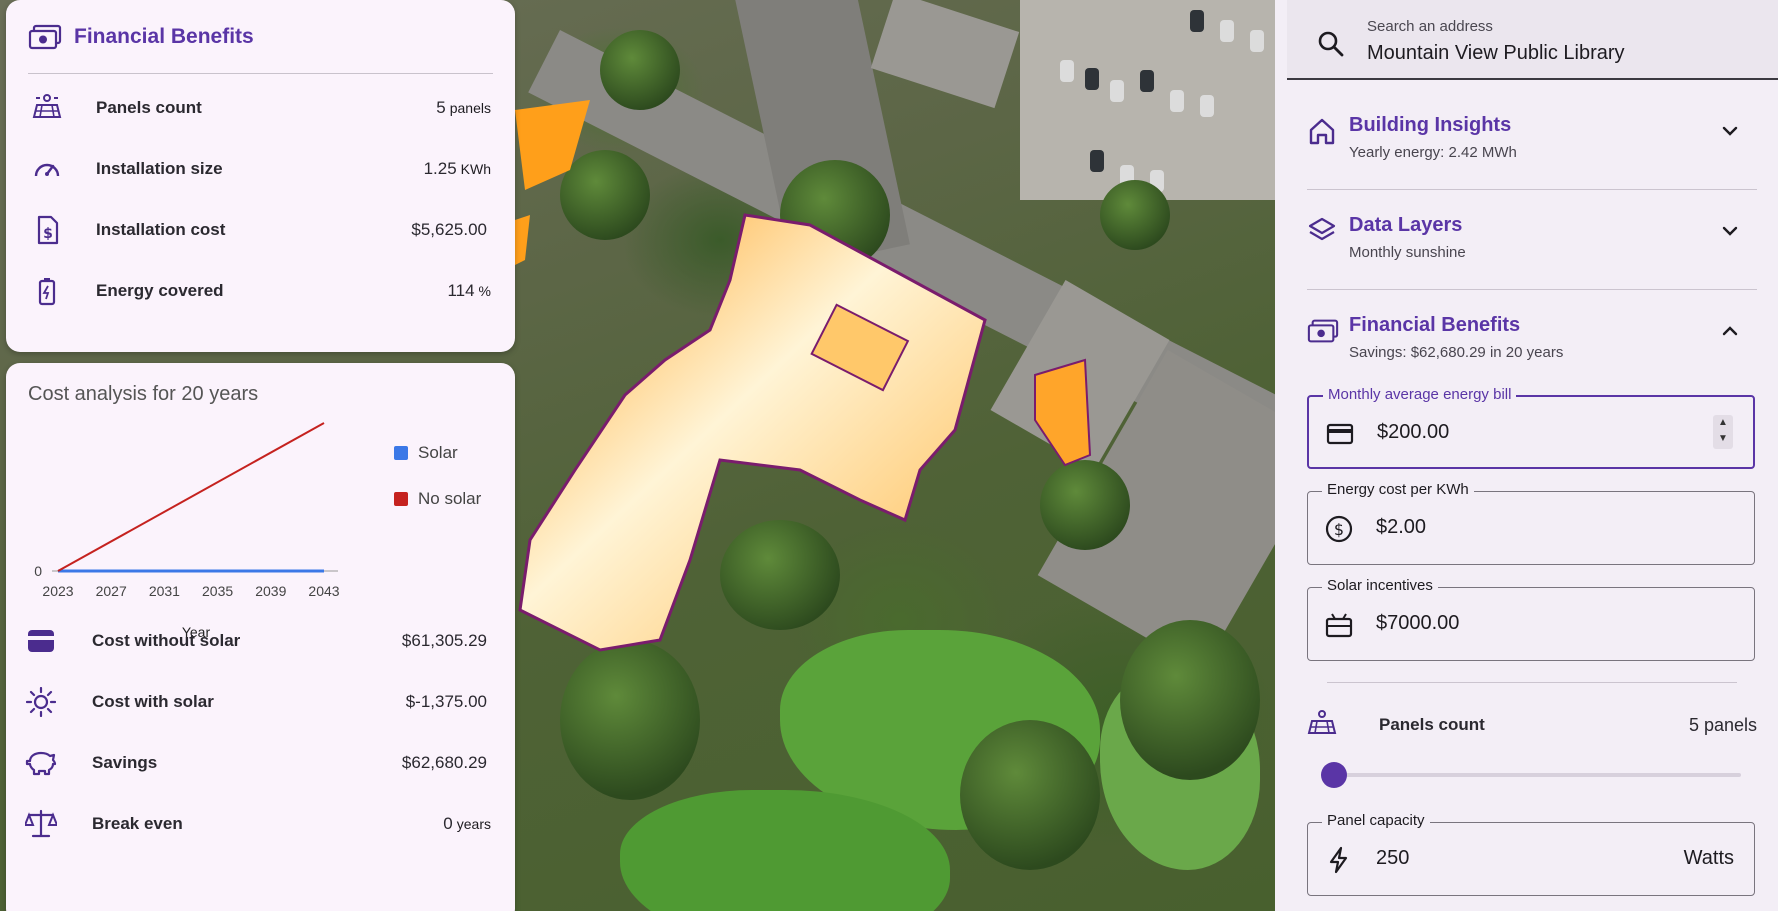 The width and height of the screenshot is (1778, 911). Describe the element at coordinates (1322, 229) in the screenshot. I see `layers-icon` at that location.